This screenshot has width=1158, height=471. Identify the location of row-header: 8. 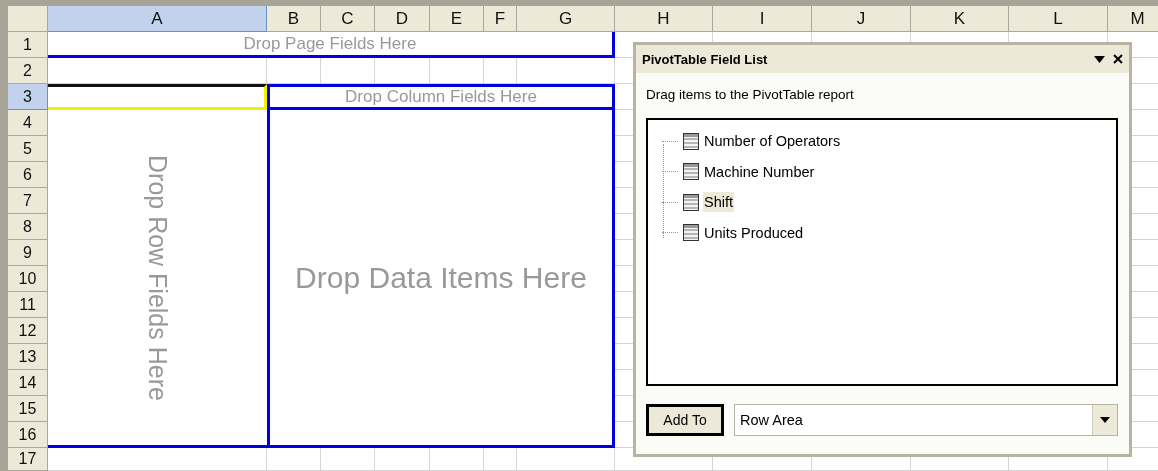
(28, 227).